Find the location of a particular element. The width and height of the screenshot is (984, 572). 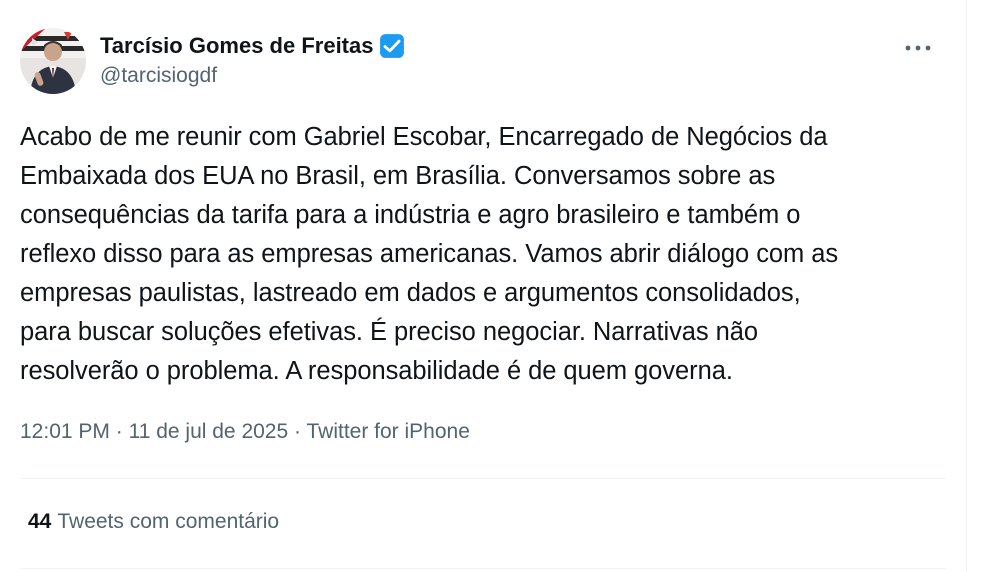

avatar-image is located at coordinates (53, 61).